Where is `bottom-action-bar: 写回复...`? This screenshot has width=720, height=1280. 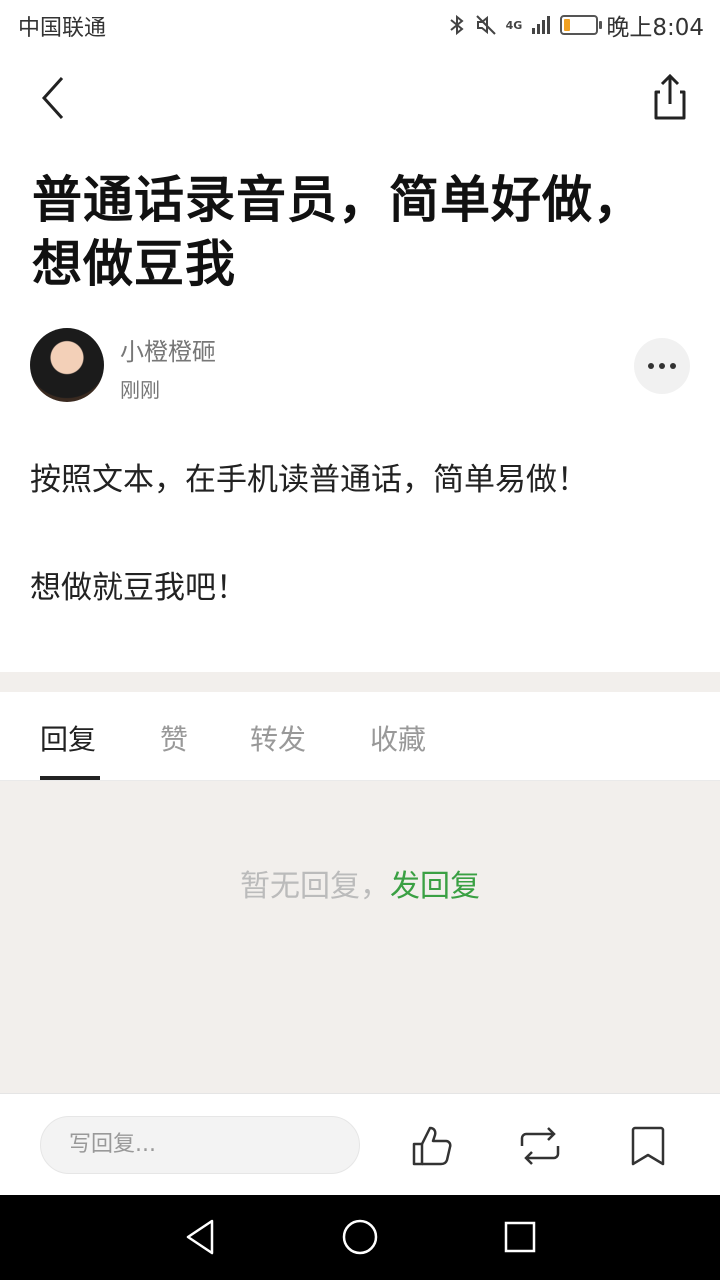 bottom-action-bar: 写回复... is located at coordinates (360, 1144).